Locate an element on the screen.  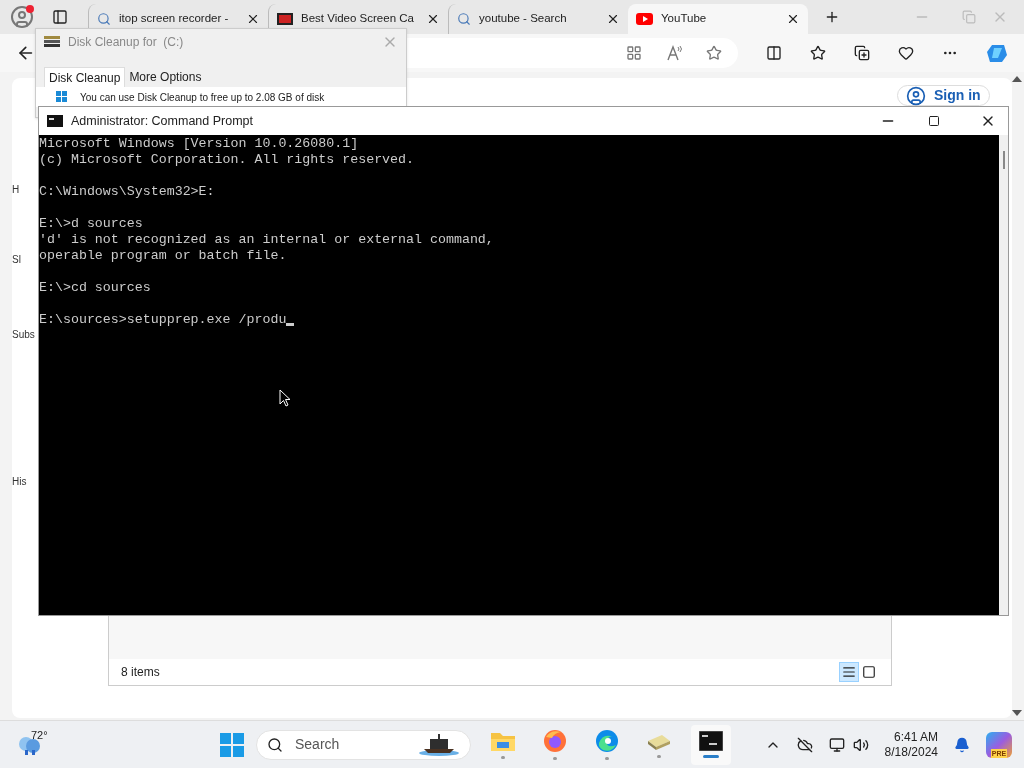
network-icon is located at coordinates (836, 744).